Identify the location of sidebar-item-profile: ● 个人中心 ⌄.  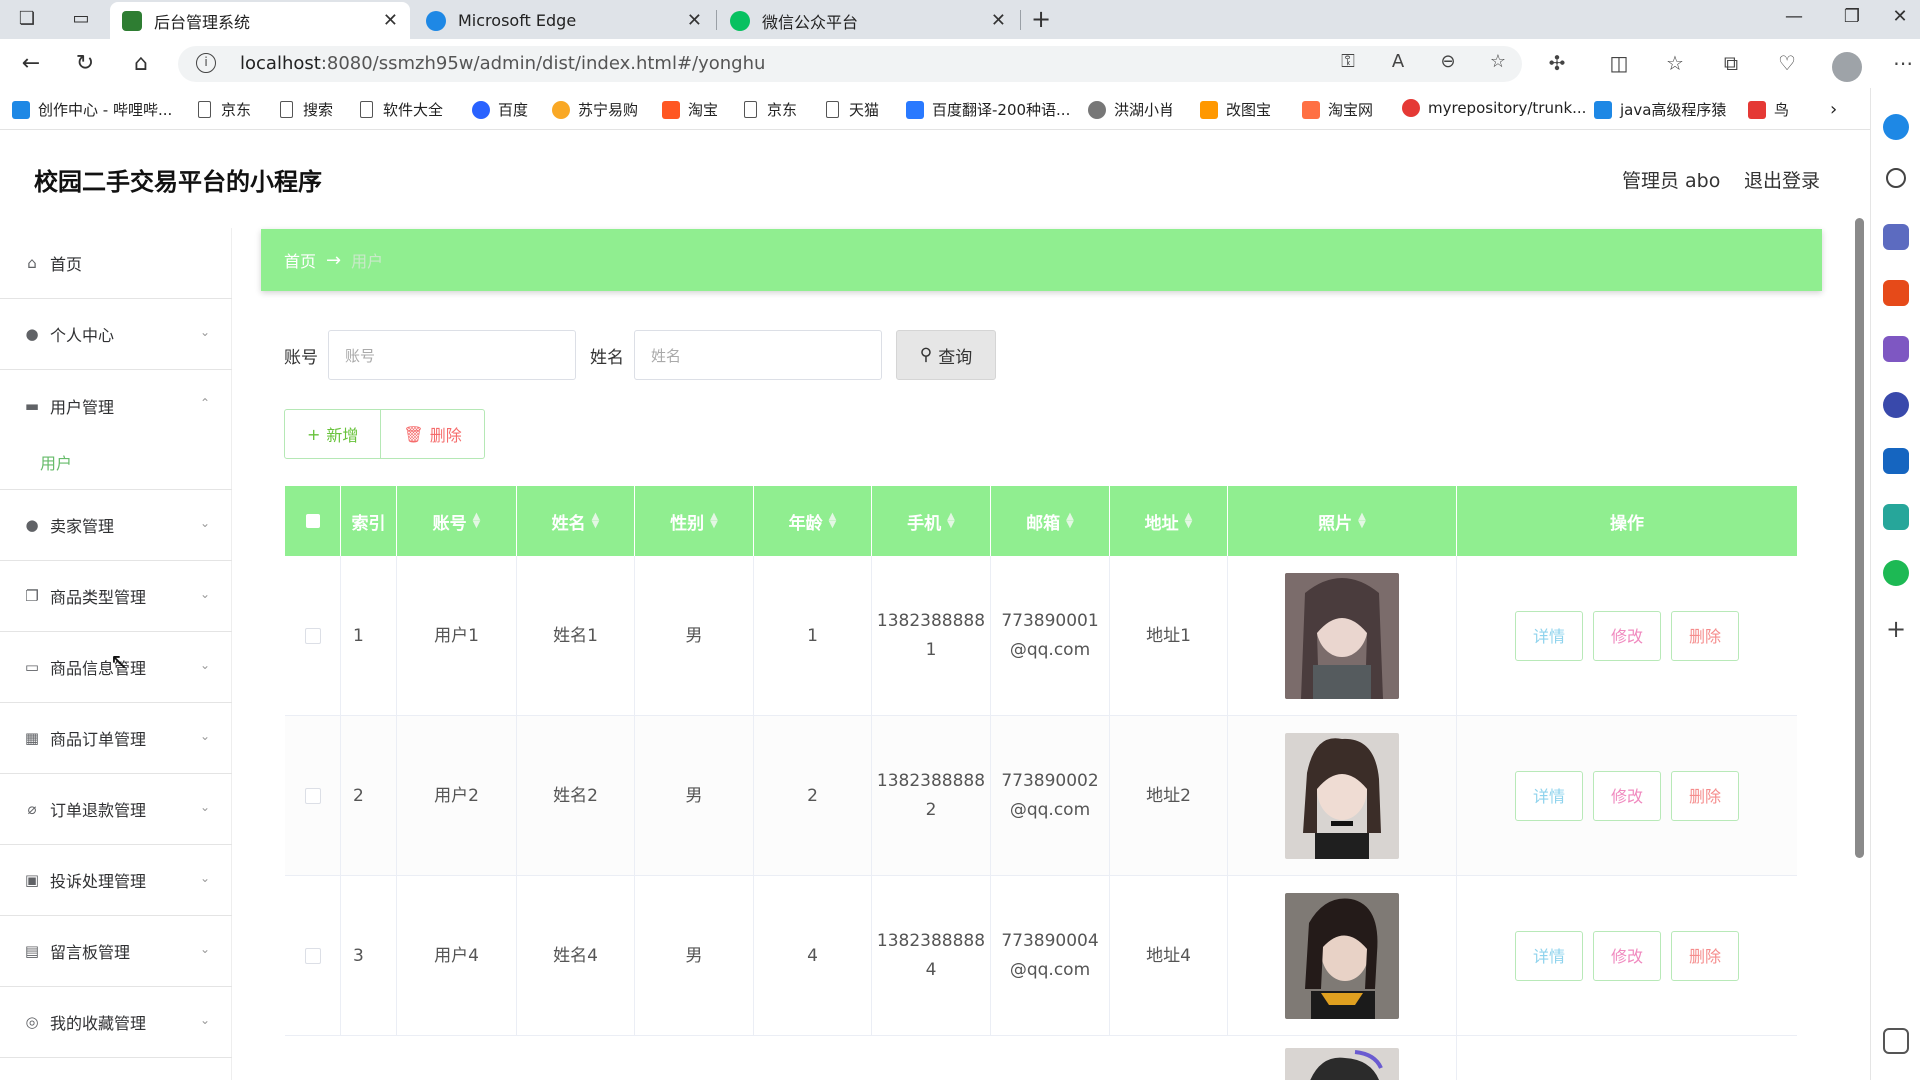
(116, 334).